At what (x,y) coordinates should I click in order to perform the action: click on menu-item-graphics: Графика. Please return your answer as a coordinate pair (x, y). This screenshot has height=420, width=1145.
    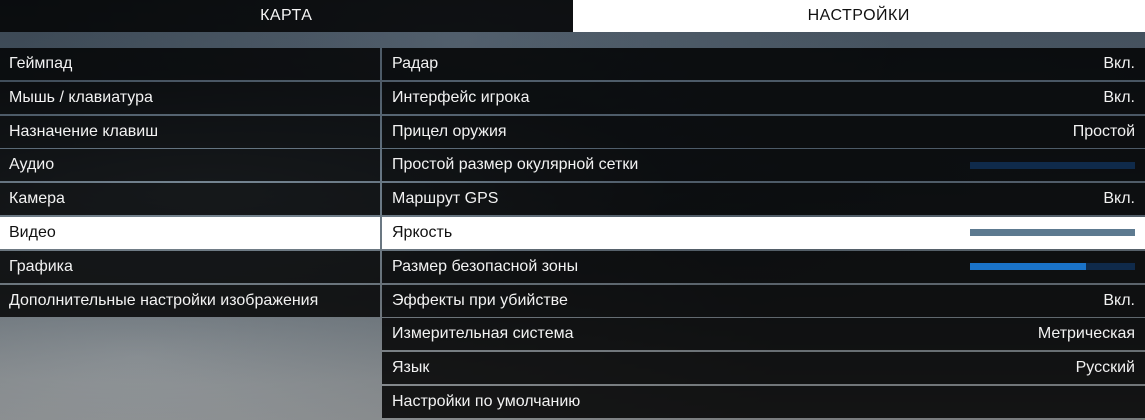
    Looking at the image, I should click on (190, 266).